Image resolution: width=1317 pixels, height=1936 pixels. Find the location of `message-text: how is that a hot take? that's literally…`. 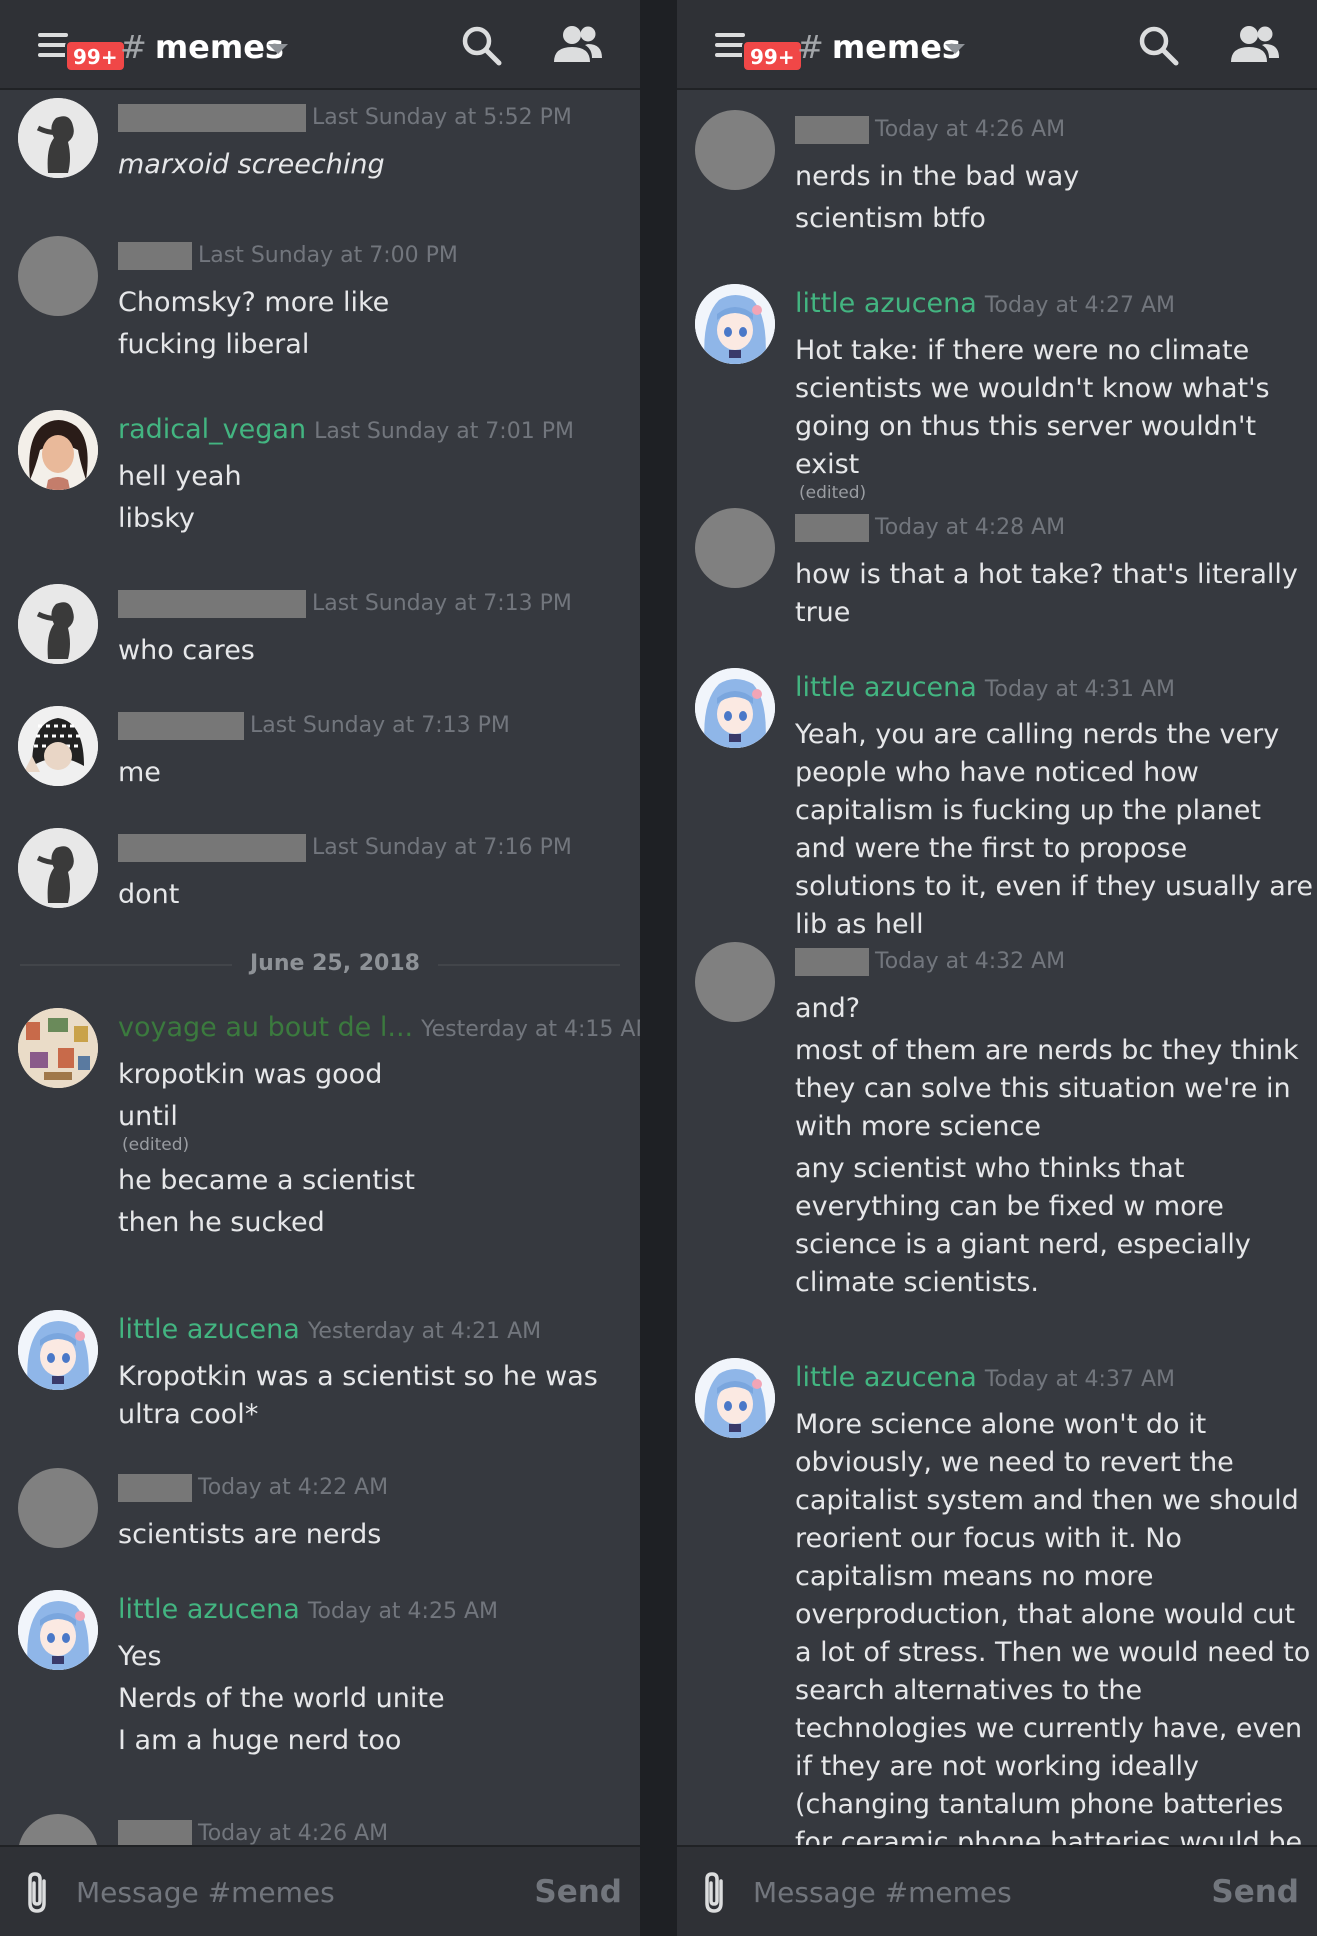

message-text: how is that a hot take? that's literally… is located at coordinates (1046, 593).